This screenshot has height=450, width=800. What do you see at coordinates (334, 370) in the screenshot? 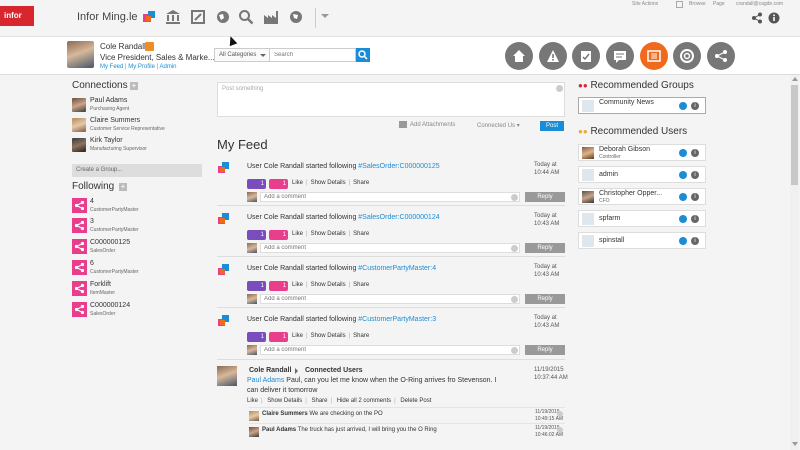
I see `post-target: Connected Users` at bounding box center [334, 370].